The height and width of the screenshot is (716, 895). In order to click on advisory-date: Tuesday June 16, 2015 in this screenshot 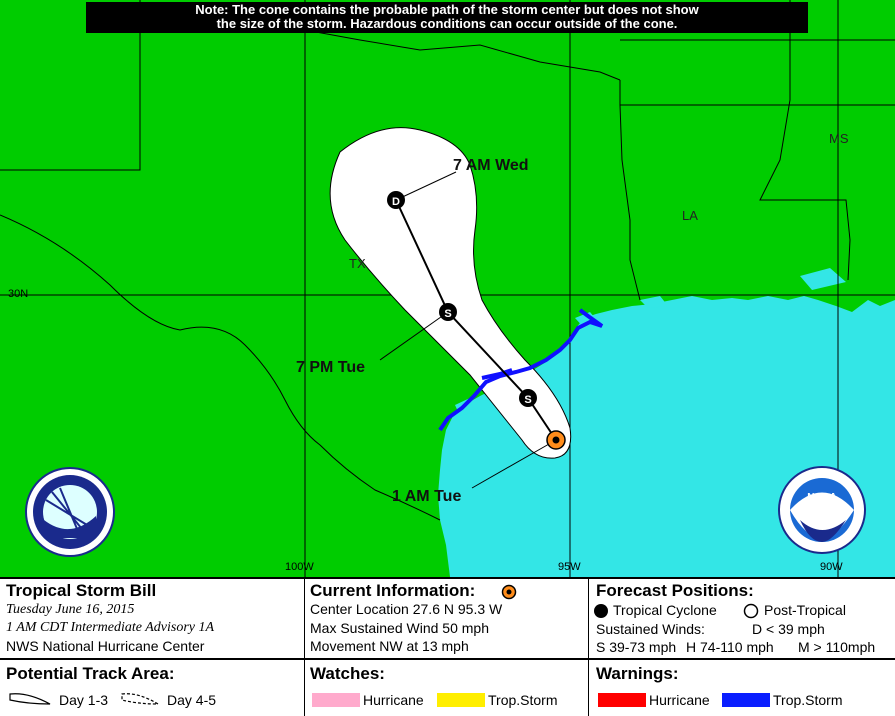, I will do `click(70, 609)`.